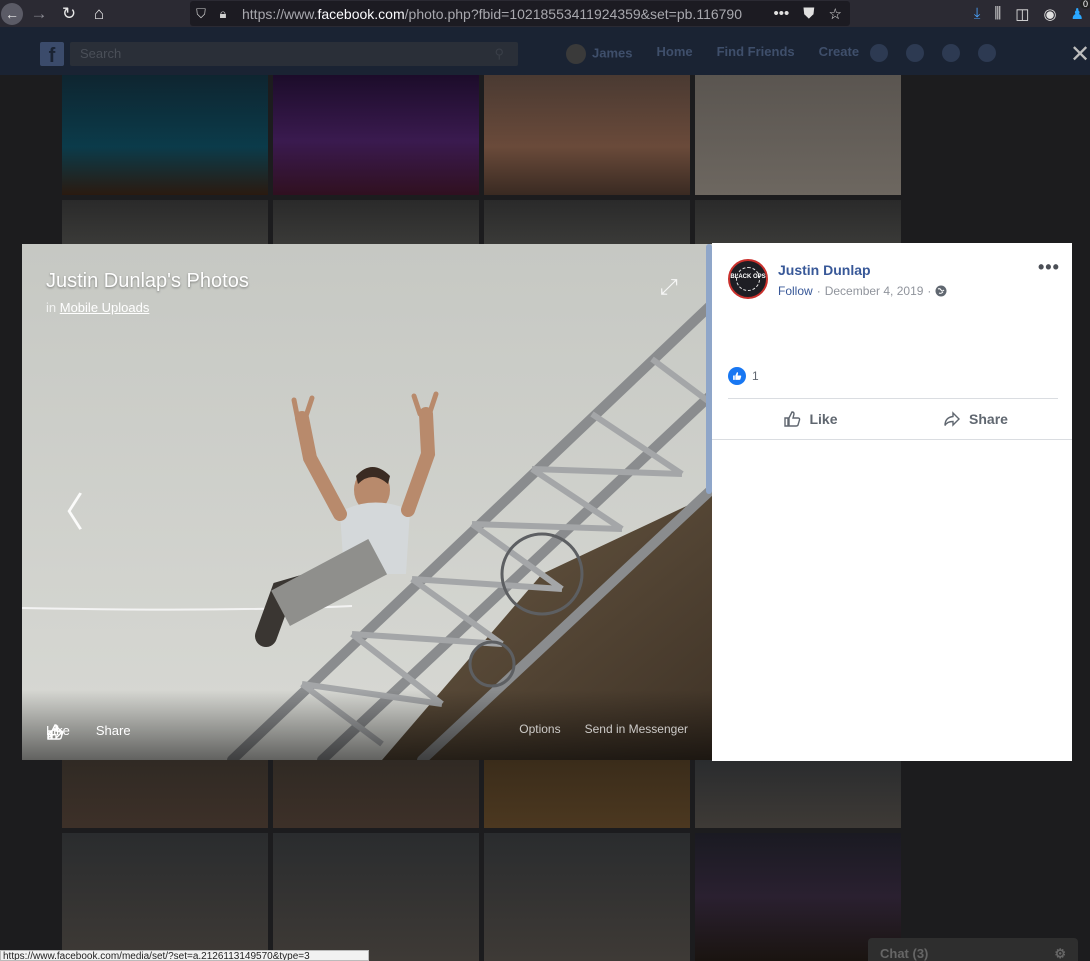 The width and height of the screenshot is (1090, 961). I want to click on arrow-left-icon: ←, so click(12, 13).